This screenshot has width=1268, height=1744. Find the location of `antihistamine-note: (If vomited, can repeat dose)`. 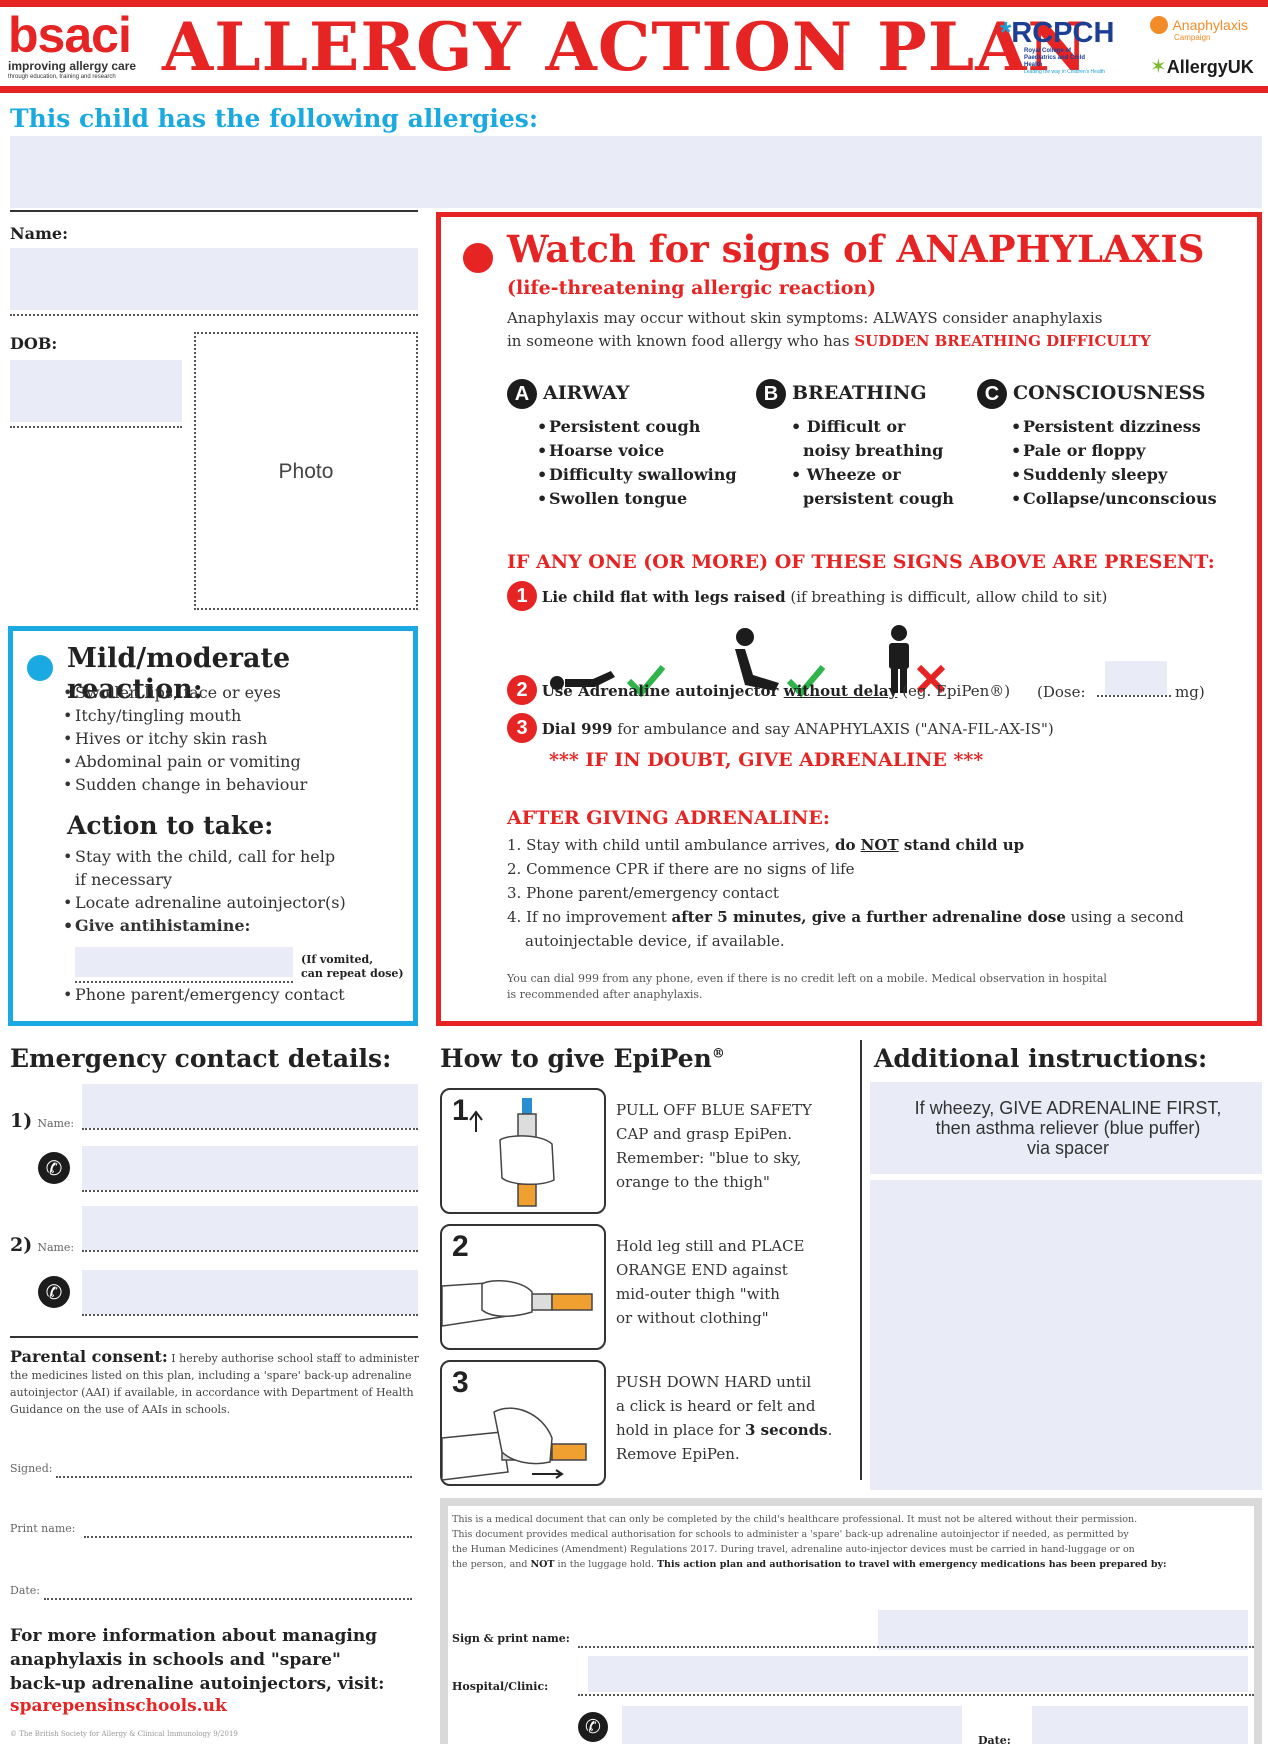

antihistamine-note: (If vomited, can repeat dose) is located at coordinates (352, 966).